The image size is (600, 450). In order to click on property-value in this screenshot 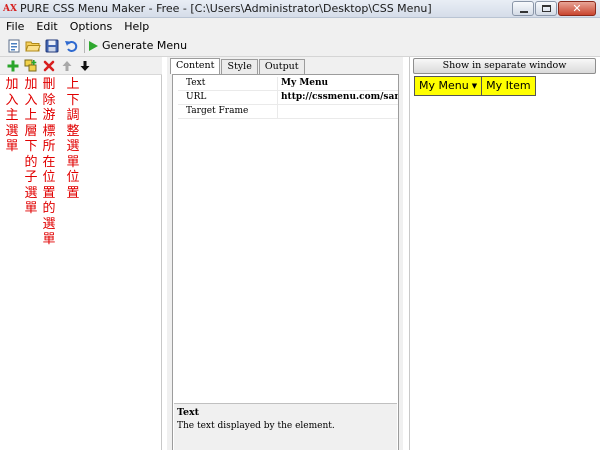, I will do `click(338, 111)`.